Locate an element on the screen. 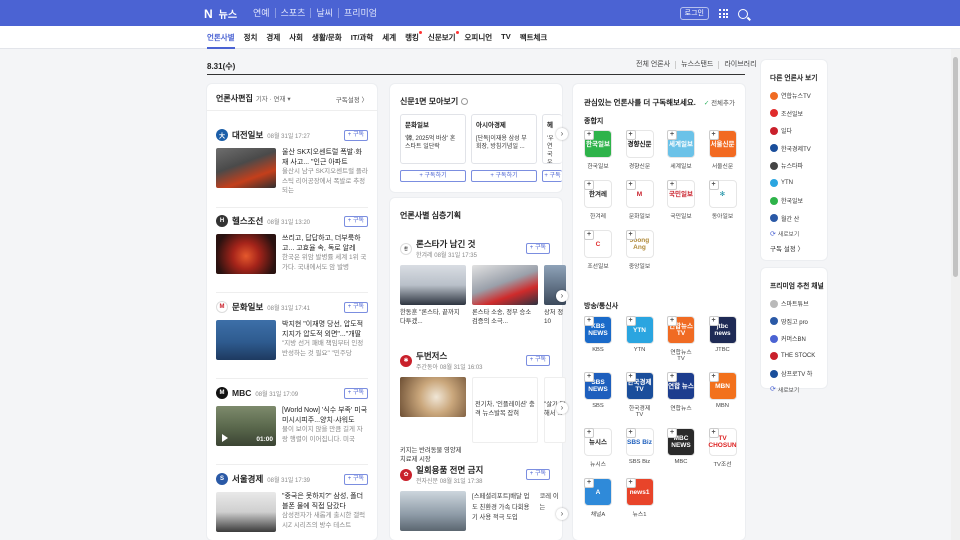  press-logo-icon: TV CHOSUN is located at coordinates (722, 442).